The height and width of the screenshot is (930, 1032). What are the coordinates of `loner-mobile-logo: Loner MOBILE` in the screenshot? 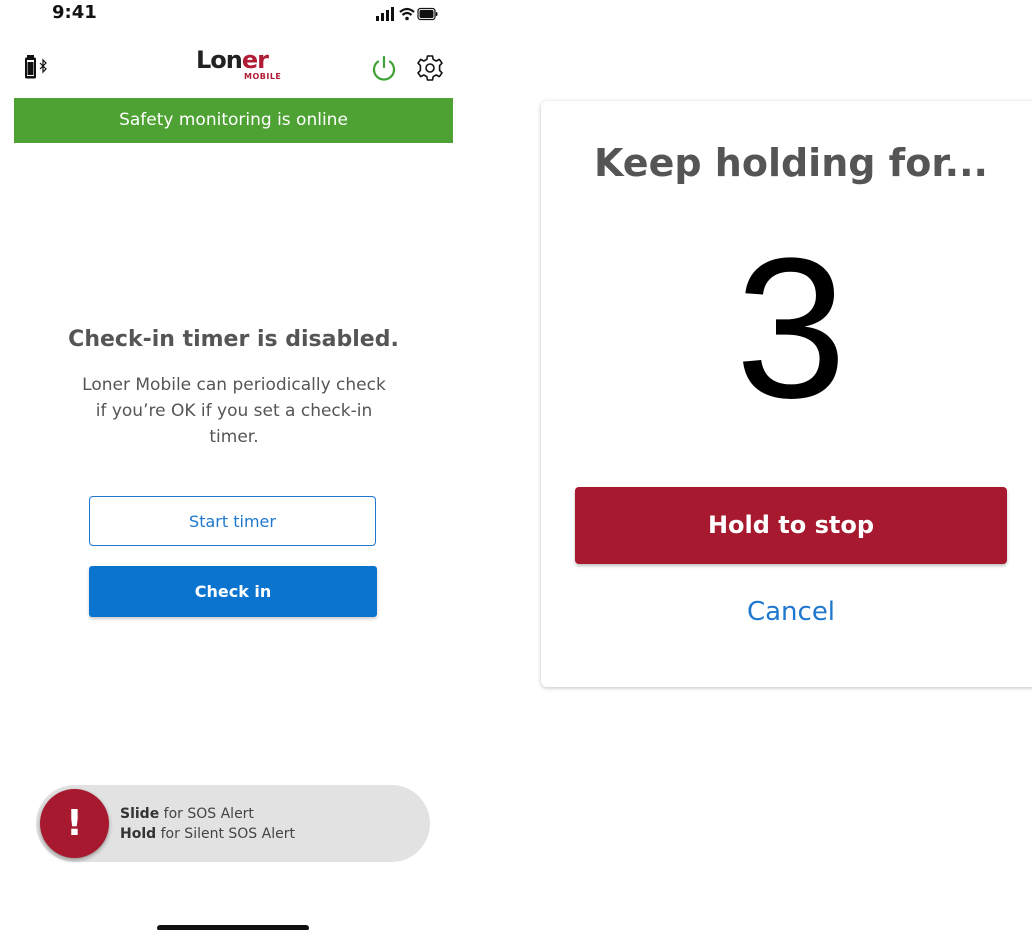 It's located at (239, 63).